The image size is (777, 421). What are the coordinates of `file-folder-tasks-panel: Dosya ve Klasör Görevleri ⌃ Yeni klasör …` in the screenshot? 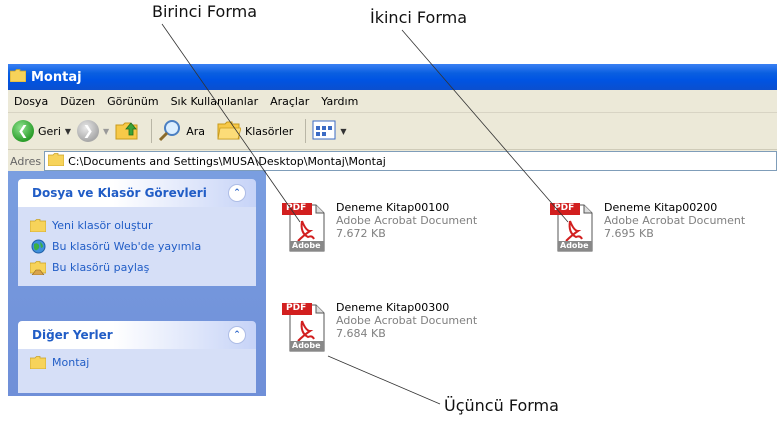 It's located at (137, 232).